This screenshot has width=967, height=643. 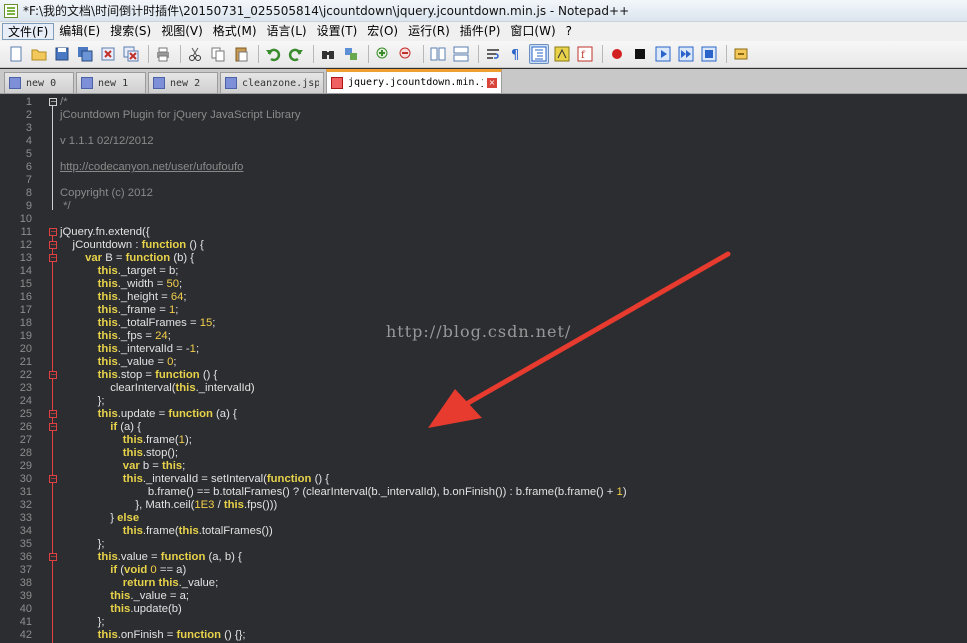 What do you see at coordinates (157, 388) in the screenshot?
I see `code-line: clearInterval(this._intervalId)` at bounding box center [157, 388].